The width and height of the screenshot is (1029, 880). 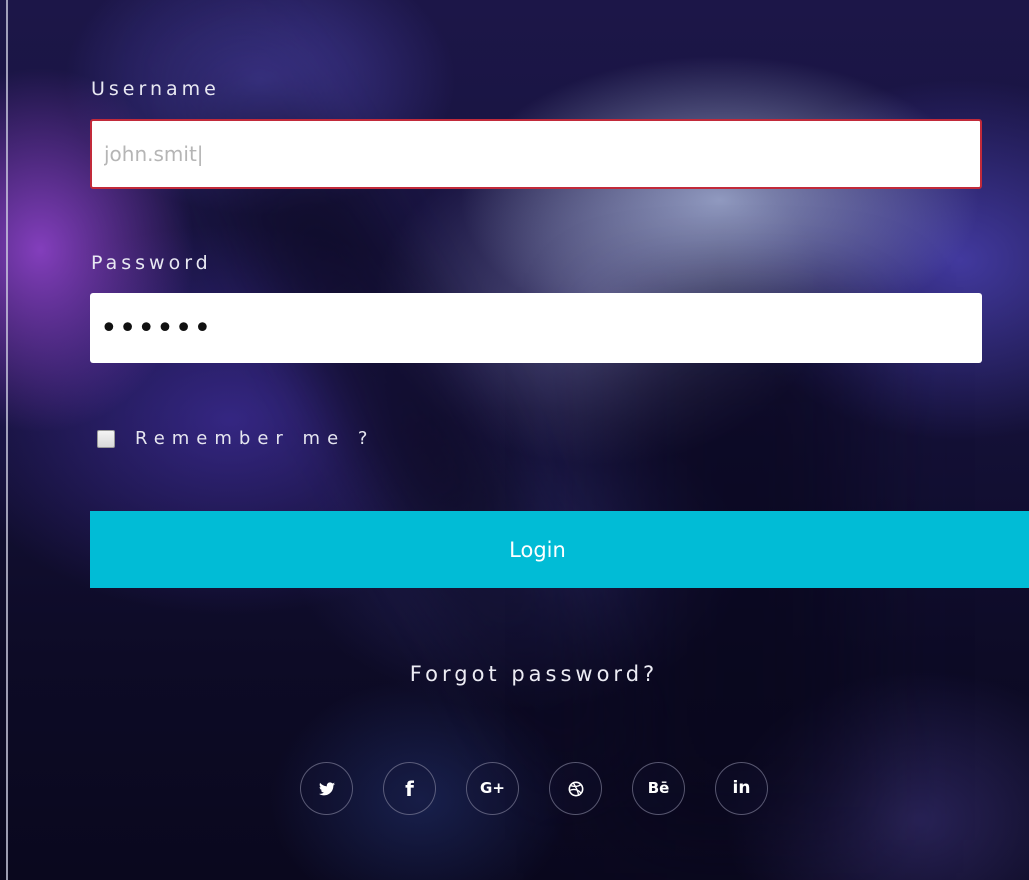 I want to click on dribbble-button, so click(x=575, y=788).